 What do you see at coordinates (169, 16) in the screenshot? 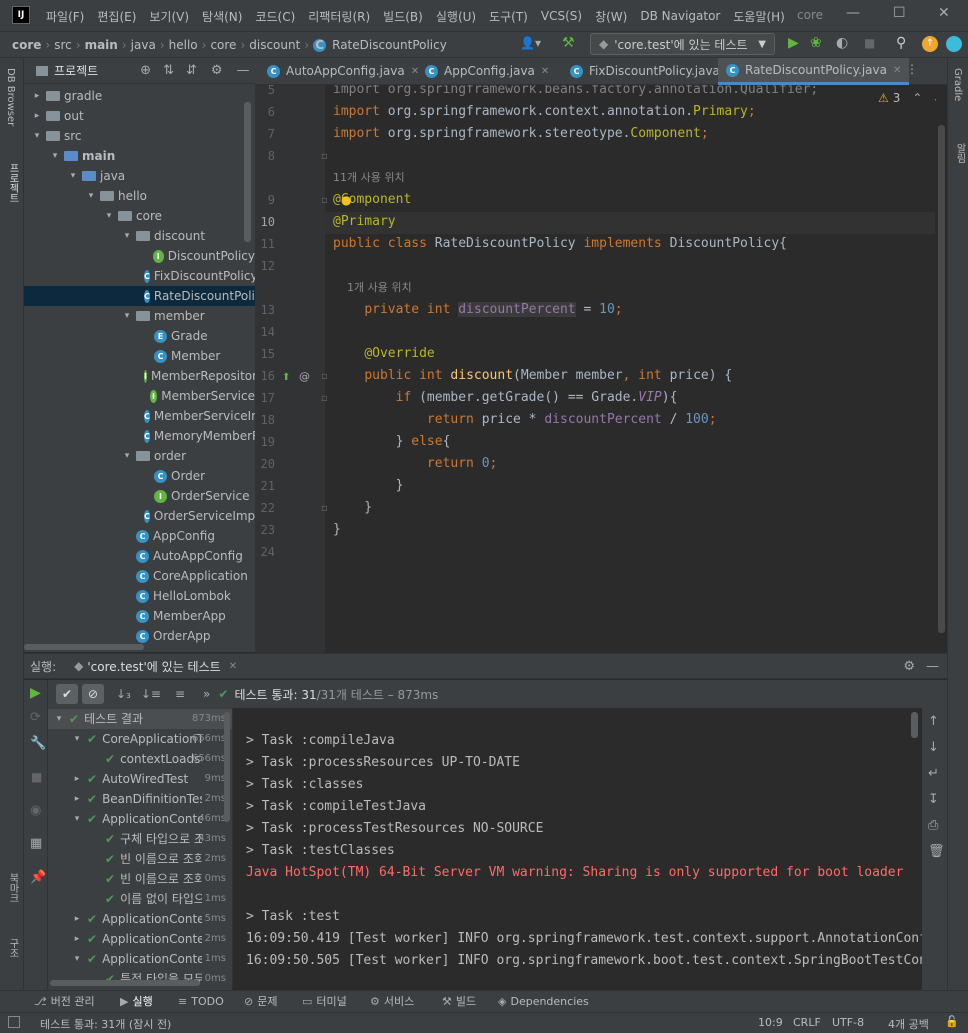
I see `menu-item: 보기(V)` at bounding box center [169, 16].